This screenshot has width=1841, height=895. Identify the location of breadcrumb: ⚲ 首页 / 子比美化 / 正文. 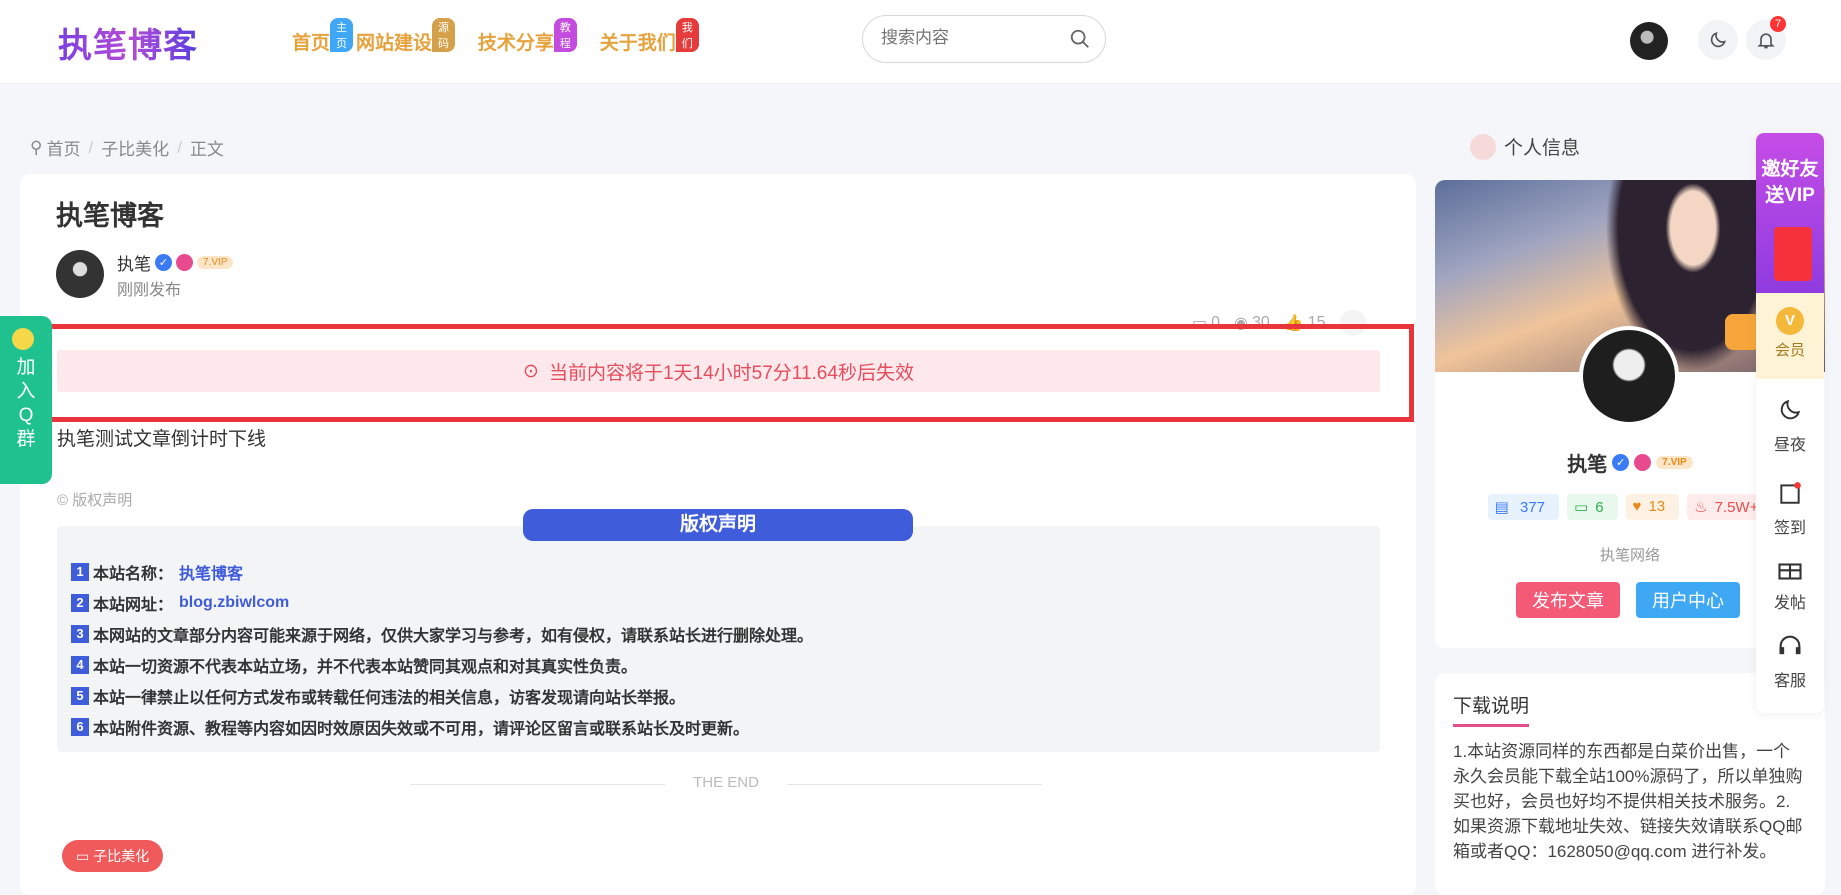
(127, 147).